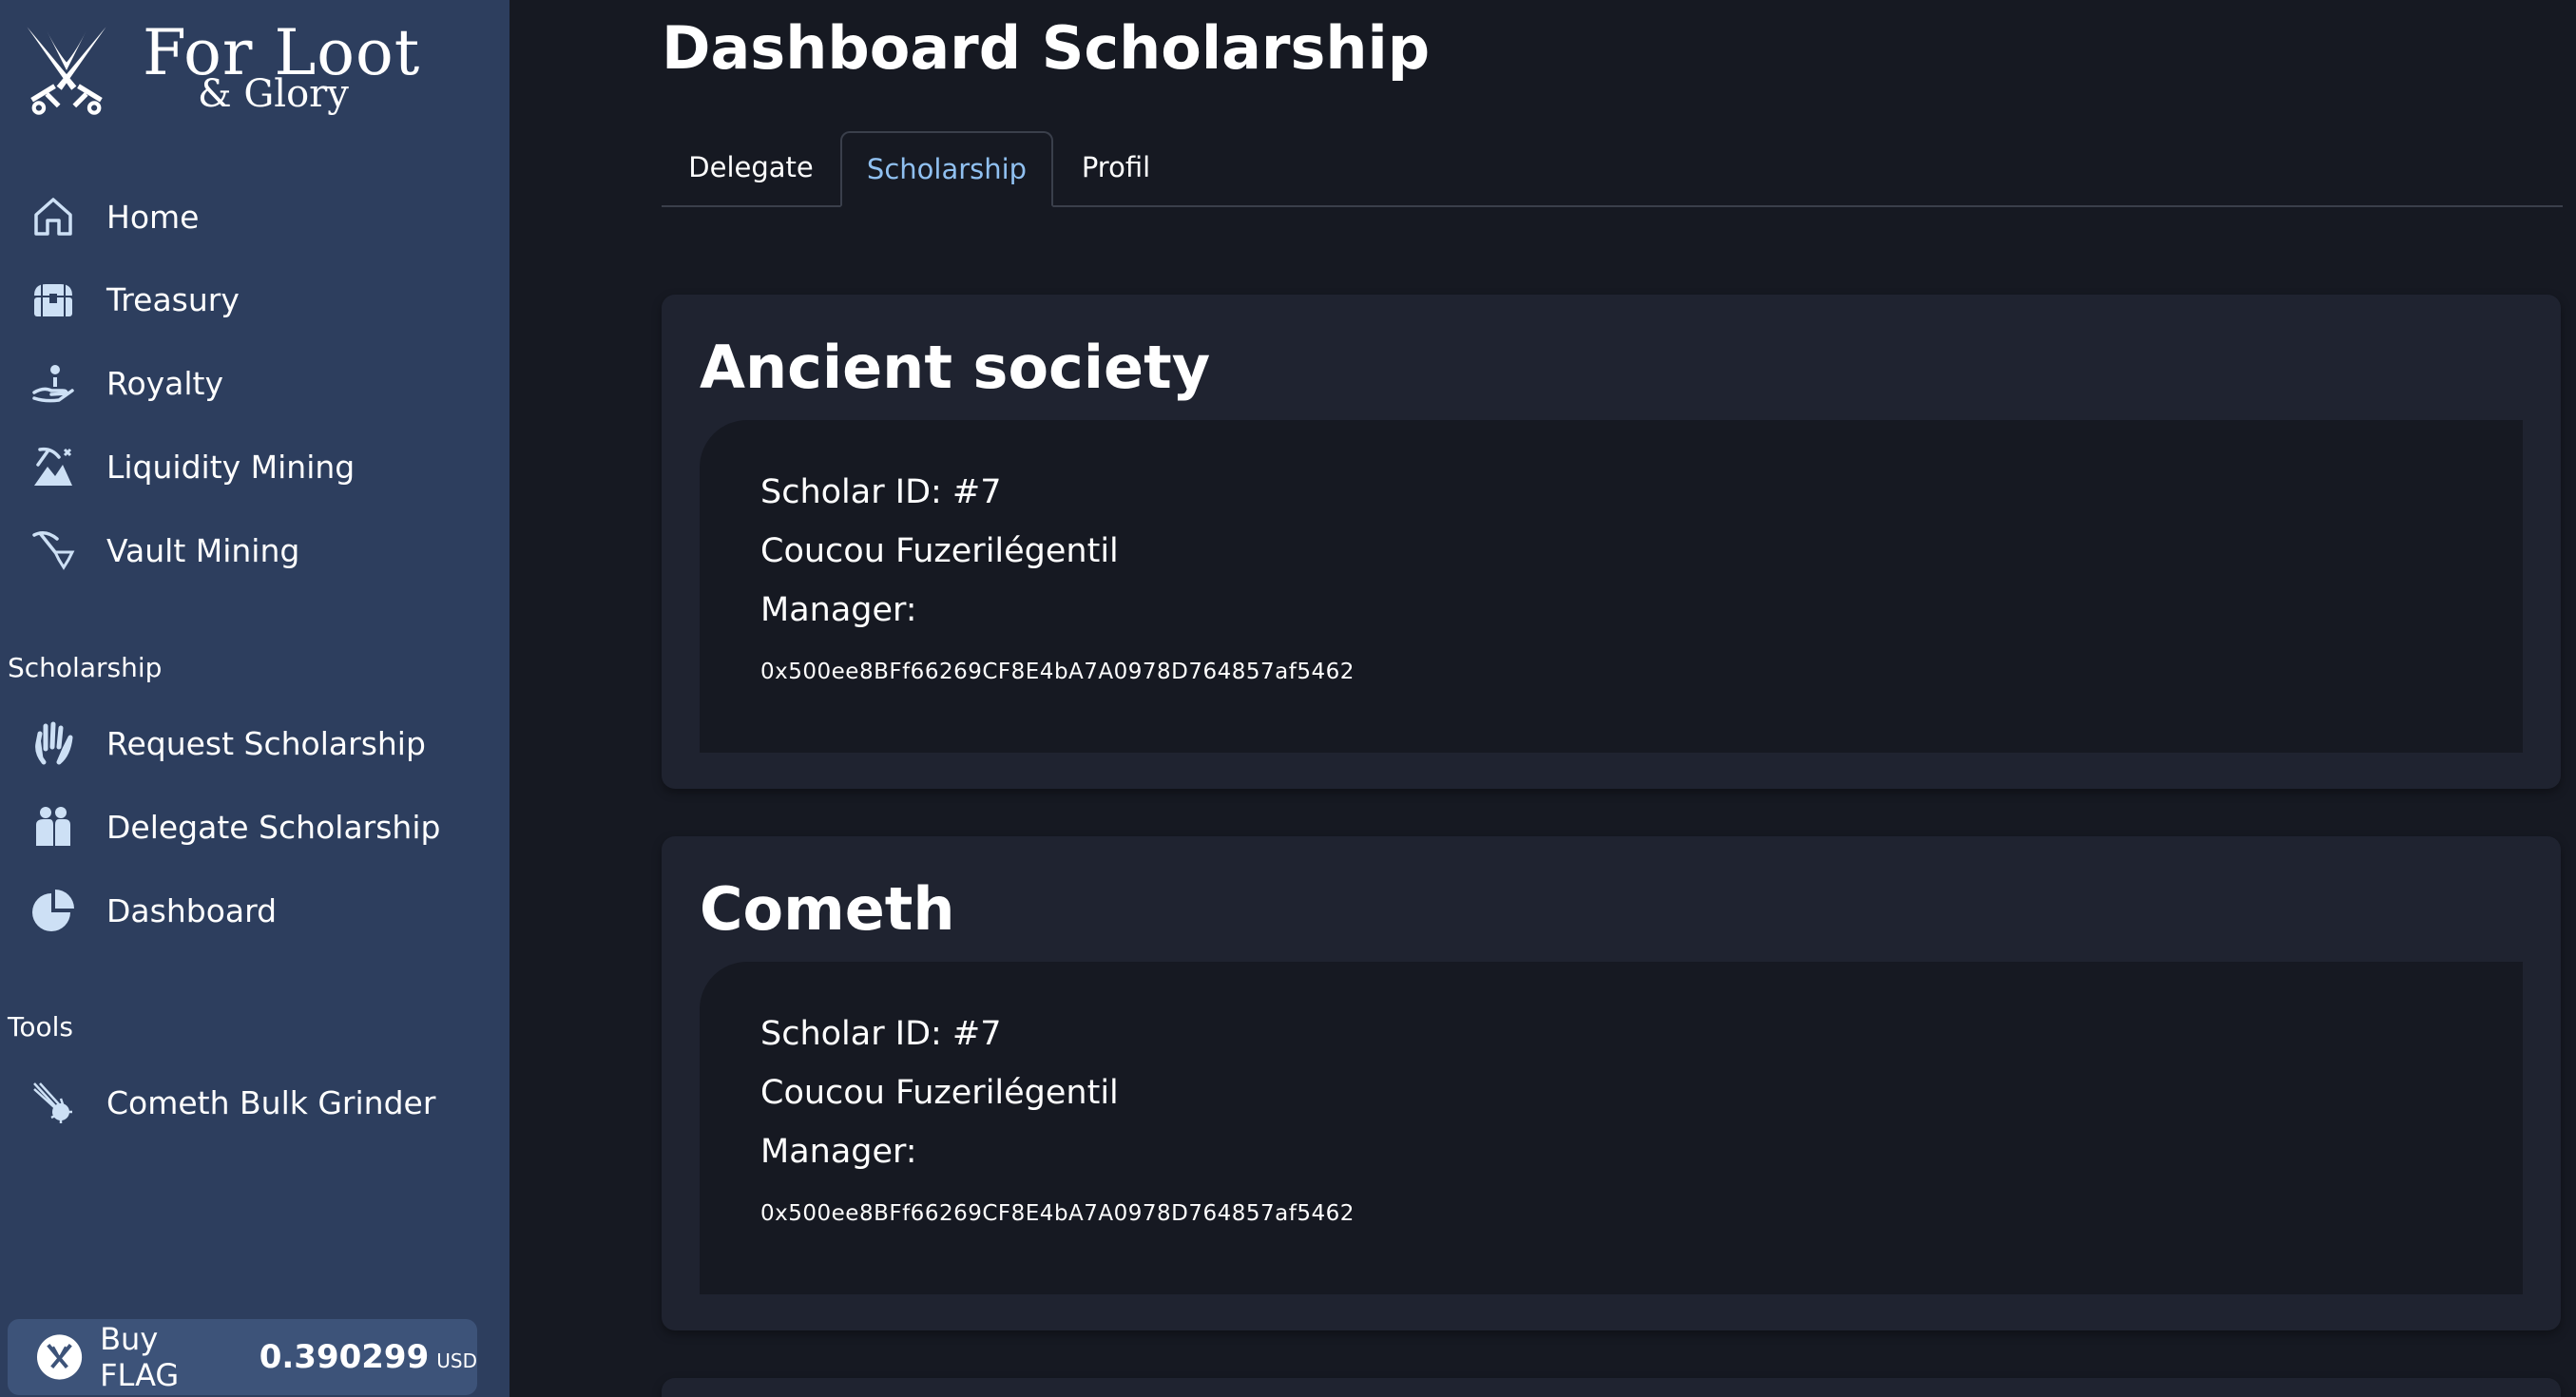  What do you see at coordinates (53, 550) in the screenshot?
I see `pickaxe-gem-icon` at bounding box center [53, 550].